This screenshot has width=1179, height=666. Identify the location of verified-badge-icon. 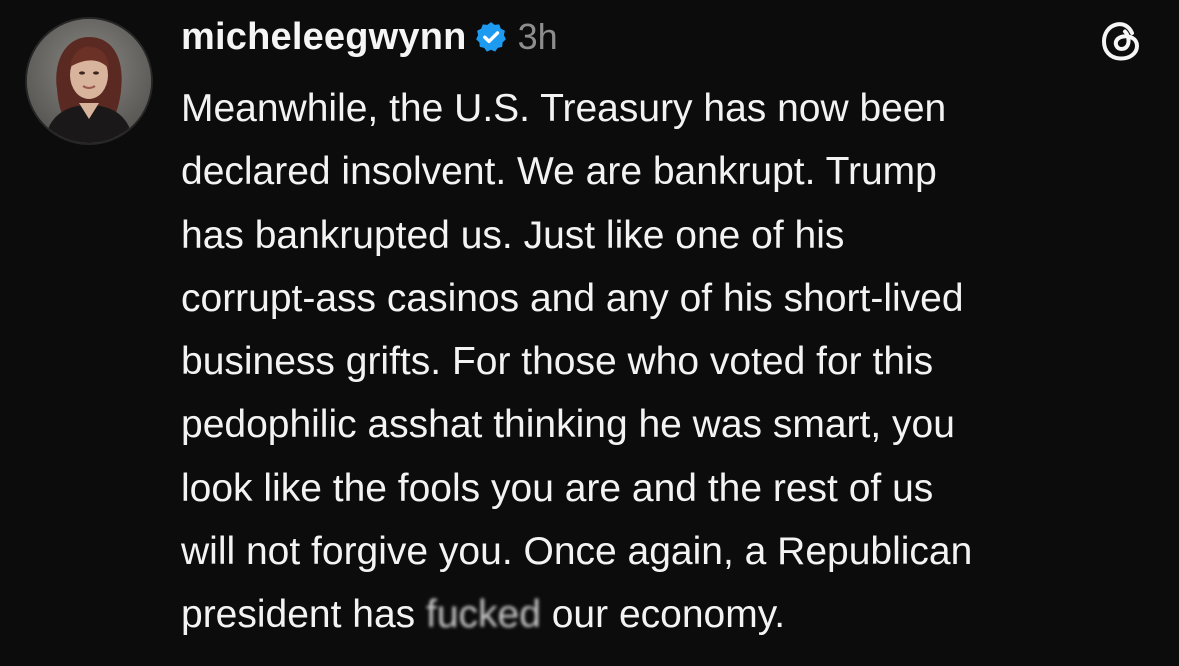
(491, 37).